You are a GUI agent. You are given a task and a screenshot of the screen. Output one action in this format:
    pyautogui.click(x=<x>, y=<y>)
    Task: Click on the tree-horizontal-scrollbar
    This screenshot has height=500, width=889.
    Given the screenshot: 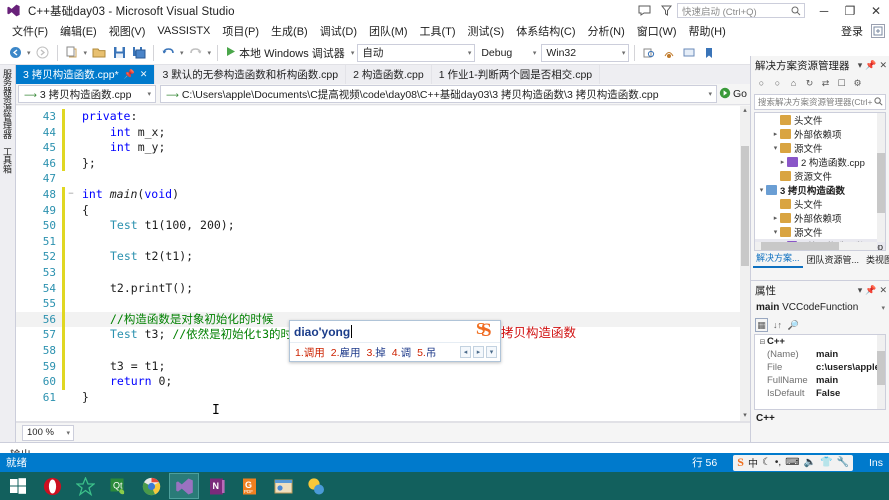 What is the action you would take?
    pyautogui.click(x=816, y=246)
    